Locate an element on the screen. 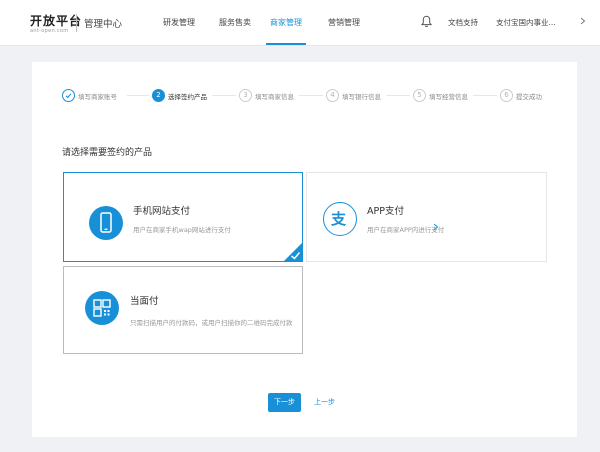  step-4-label: 填写银行信息 is located at coordinates (361, 97).